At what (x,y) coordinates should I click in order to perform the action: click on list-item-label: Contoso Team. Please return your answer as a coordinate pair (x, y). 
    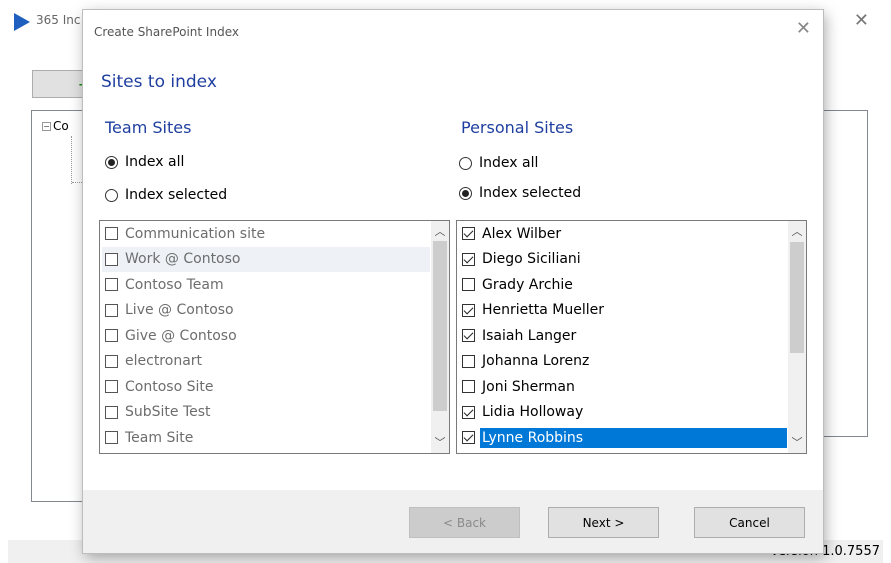
    Looking at the image, I should click on (174, 284).